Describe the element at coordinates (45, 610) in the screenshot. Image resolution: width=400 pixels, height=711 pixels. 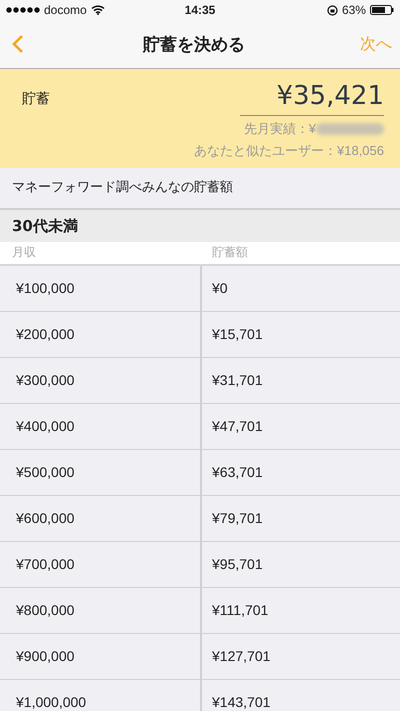
I see `table-cell-text: ¥800,000` at that location.